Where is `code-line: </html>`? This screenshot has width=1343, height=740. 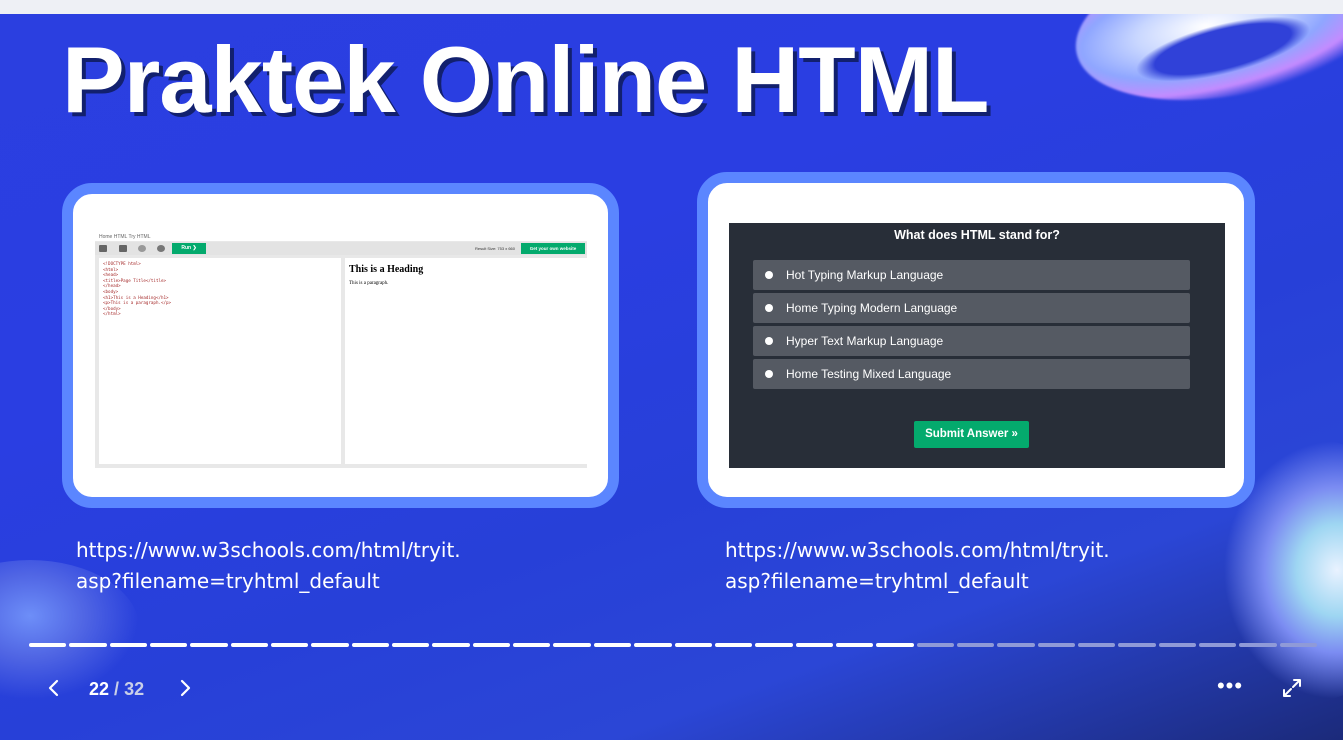 code-line: </html> is located at coordinates (112, 314).